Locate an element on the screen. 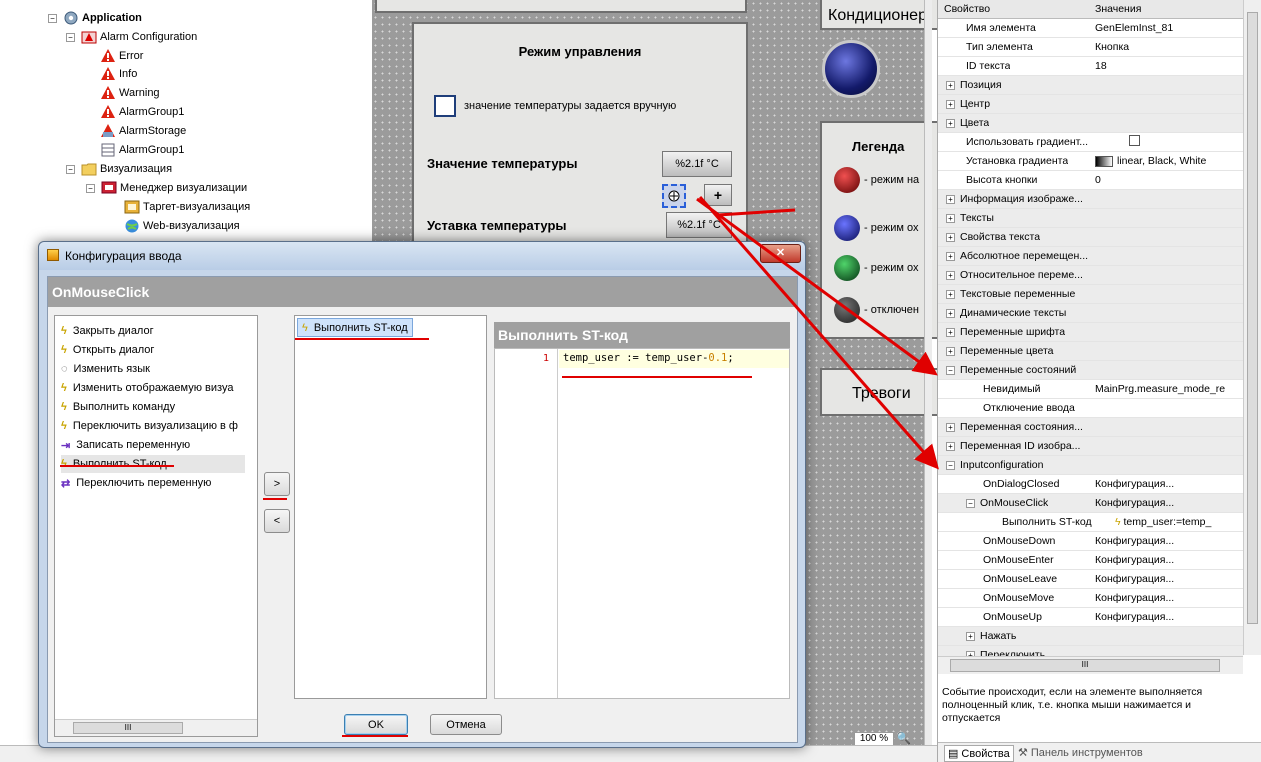 The height and width of the screenshot is (762, 1261). action-item: ⇄ Переключить переменную is located at coordinates (136, 483).